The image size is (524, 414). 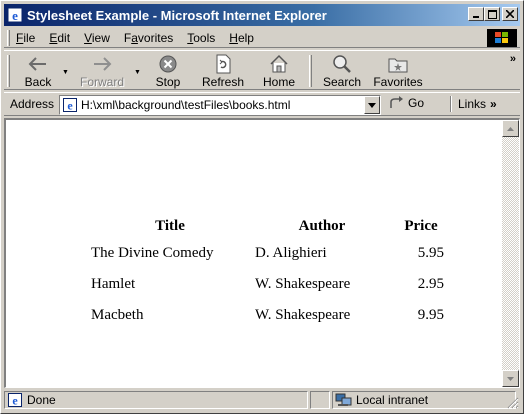 What do you see at coordinates (38, 82) in the screenshot?
I see `back-label: Back` at bounding box center [38, 82].